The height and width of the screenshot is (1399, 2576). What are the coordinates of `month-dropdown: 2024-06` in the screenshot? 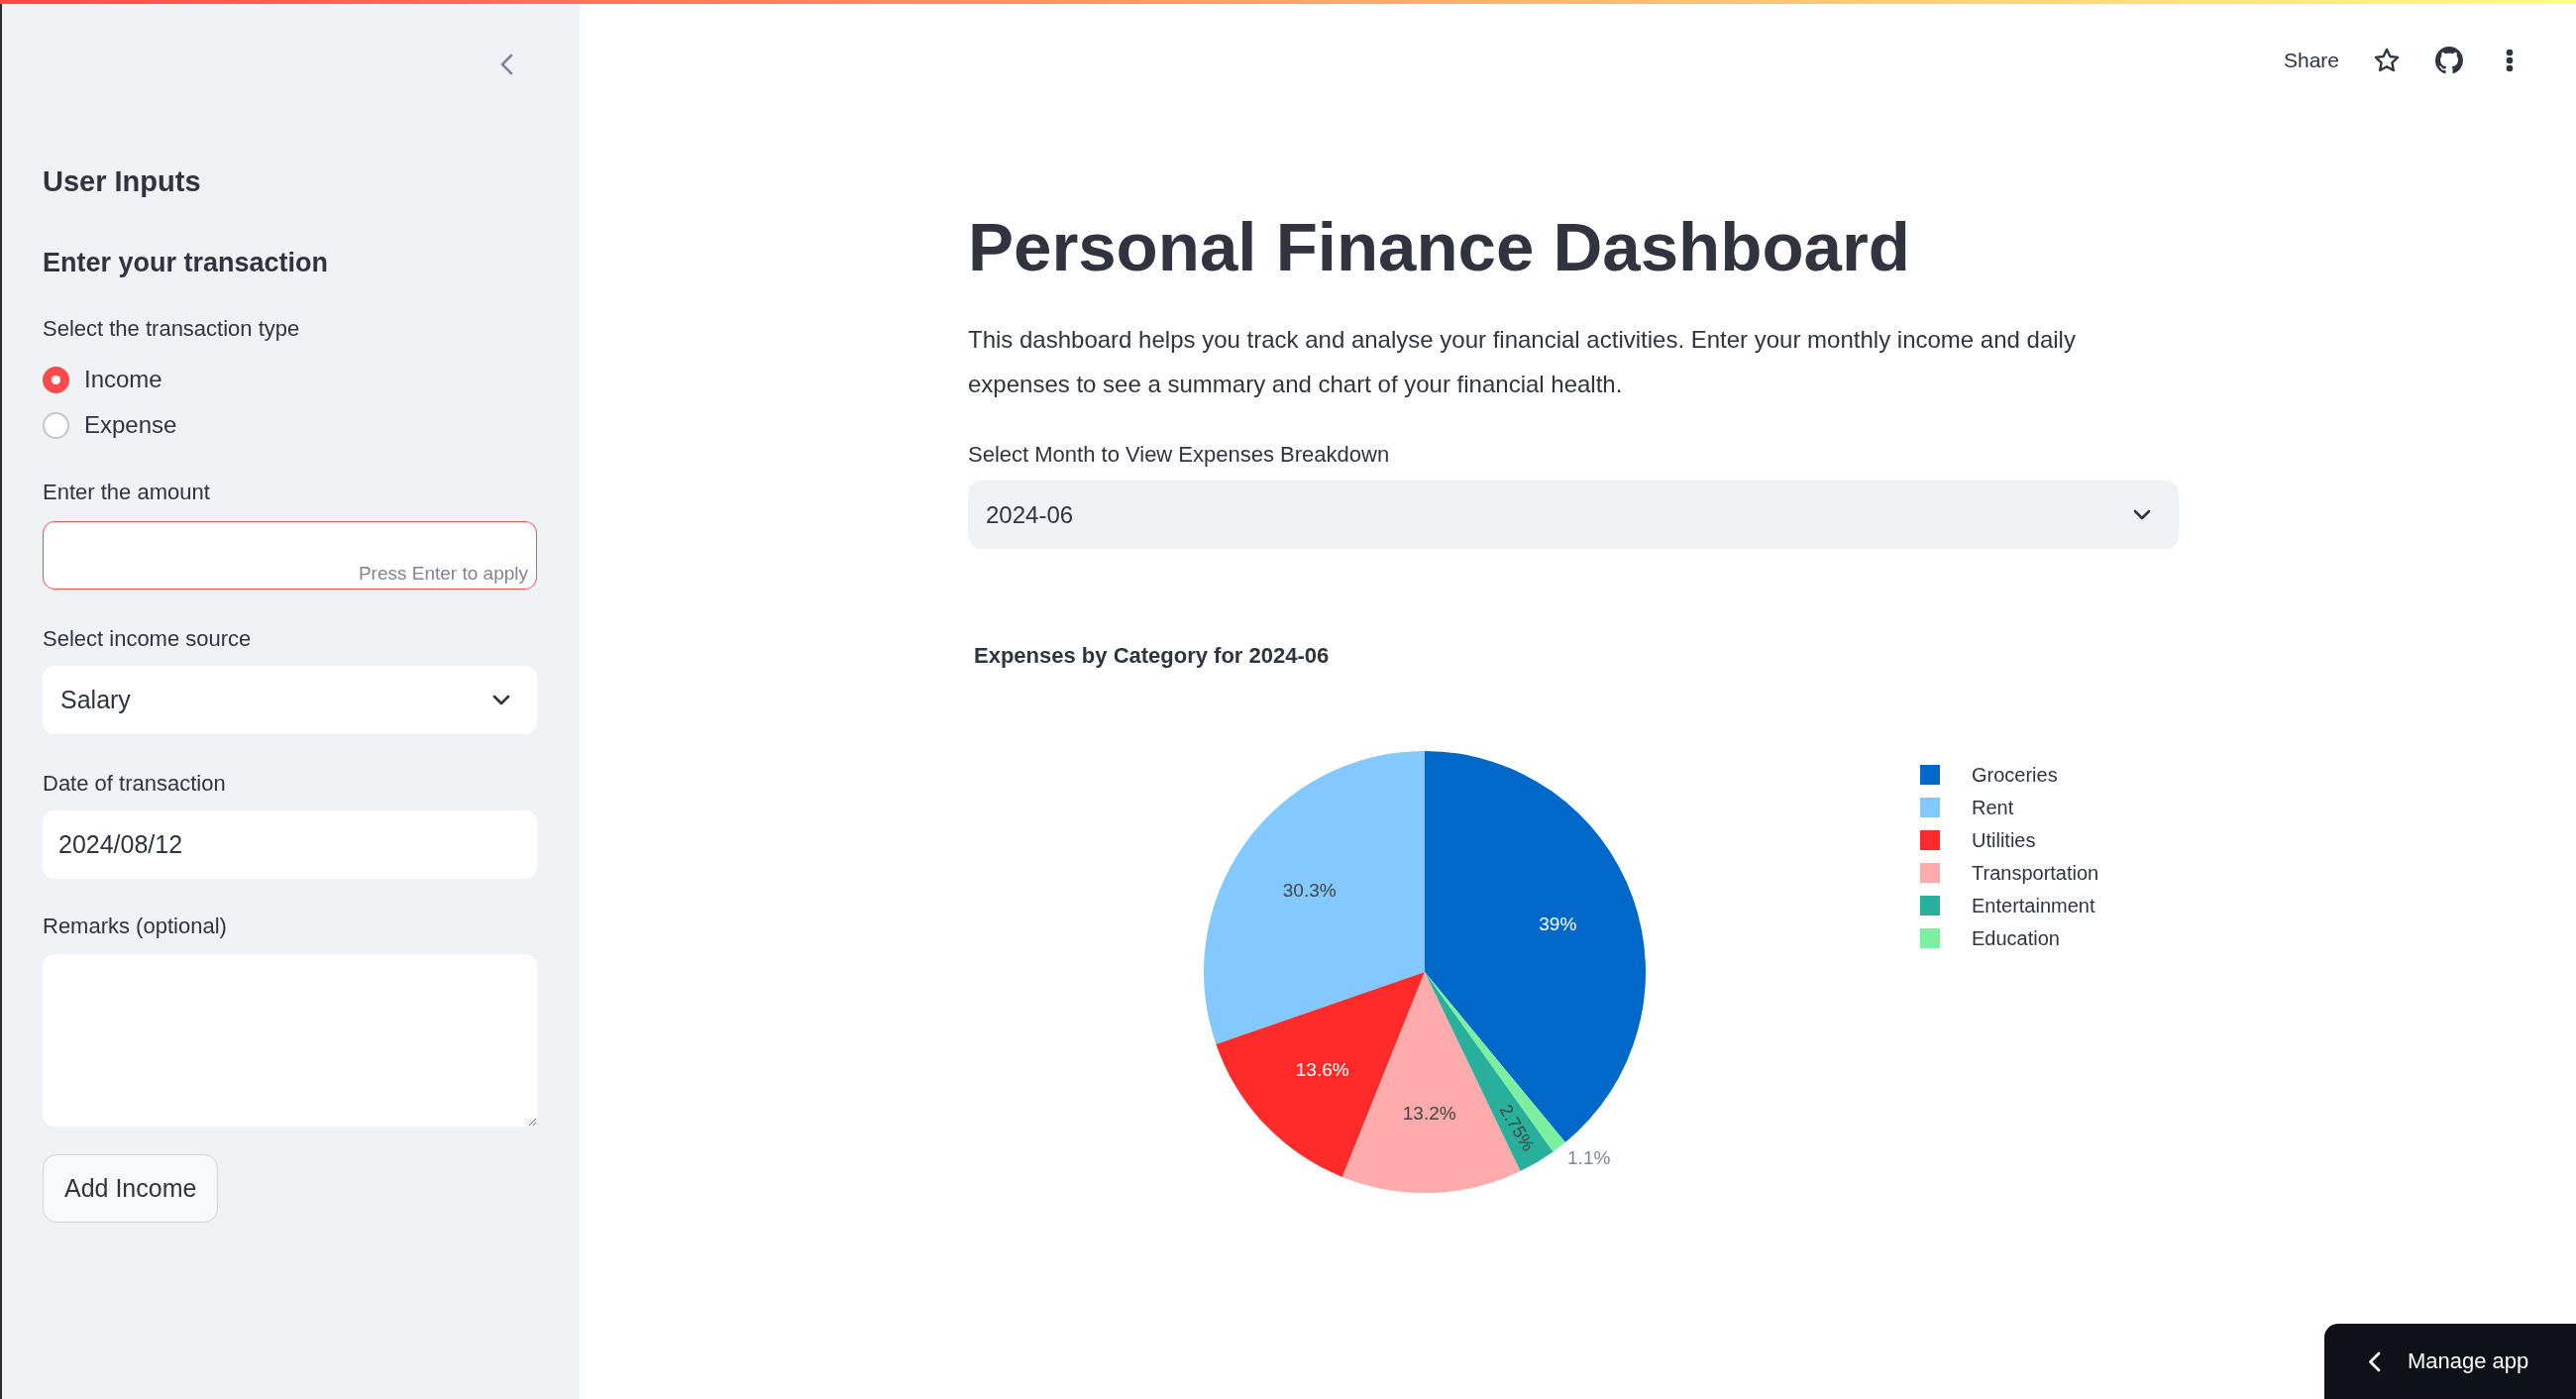 It's located at (1573, 515).